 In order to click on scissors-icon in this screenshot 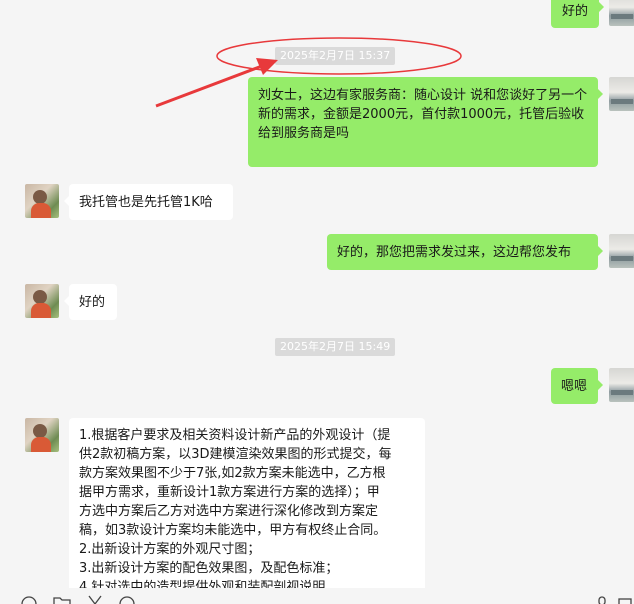, I will do `click(95, 599)`.